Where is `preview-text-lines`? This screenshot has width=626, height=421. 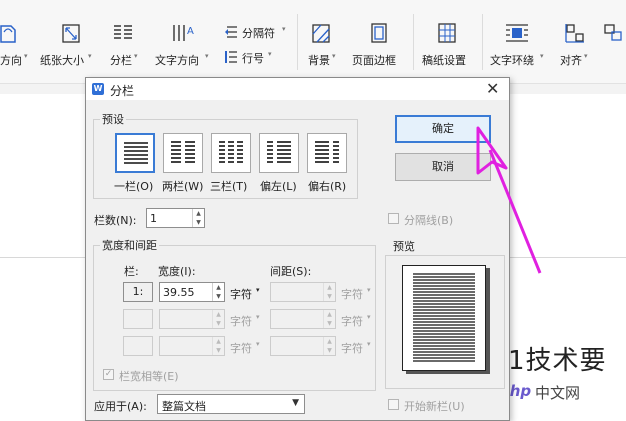 preview-text-lines is located at coordinates (444, 317).